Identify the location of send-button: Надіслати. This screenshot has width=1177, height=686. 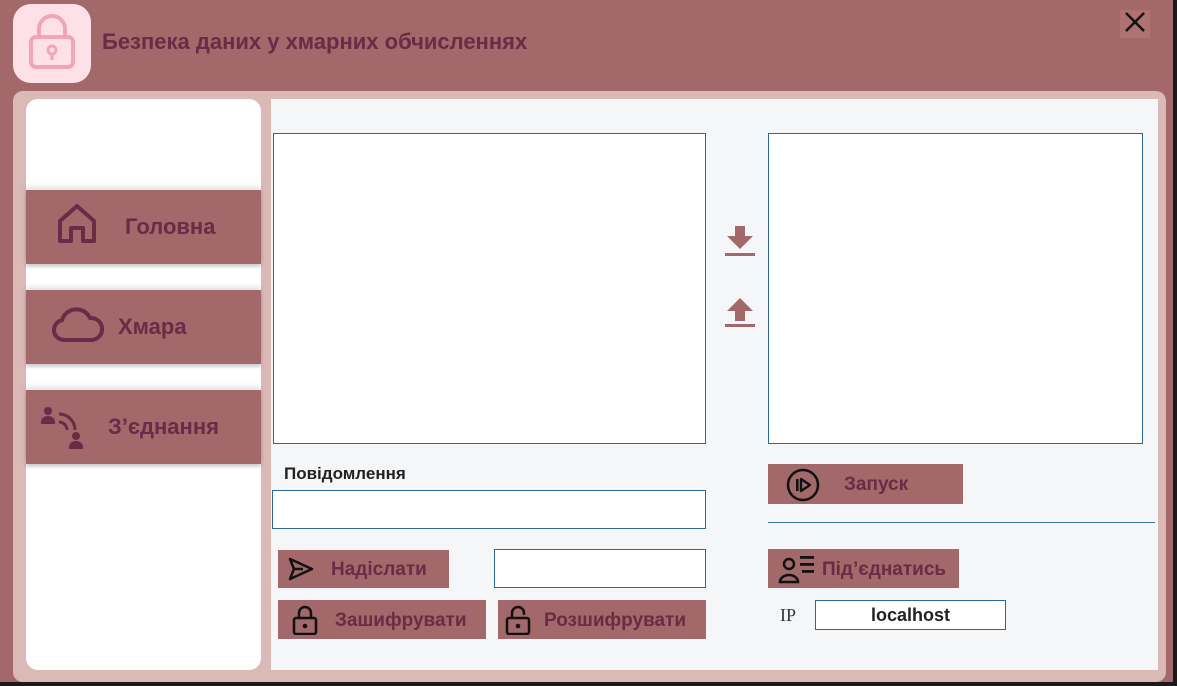
(363, 569).